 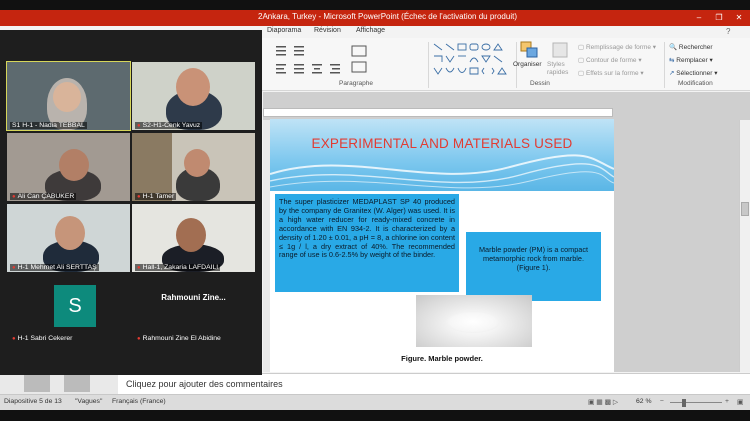 I want to click on participant-name: S1 H-1 - Nadia TEBBAL, so click(x=48, y=125).